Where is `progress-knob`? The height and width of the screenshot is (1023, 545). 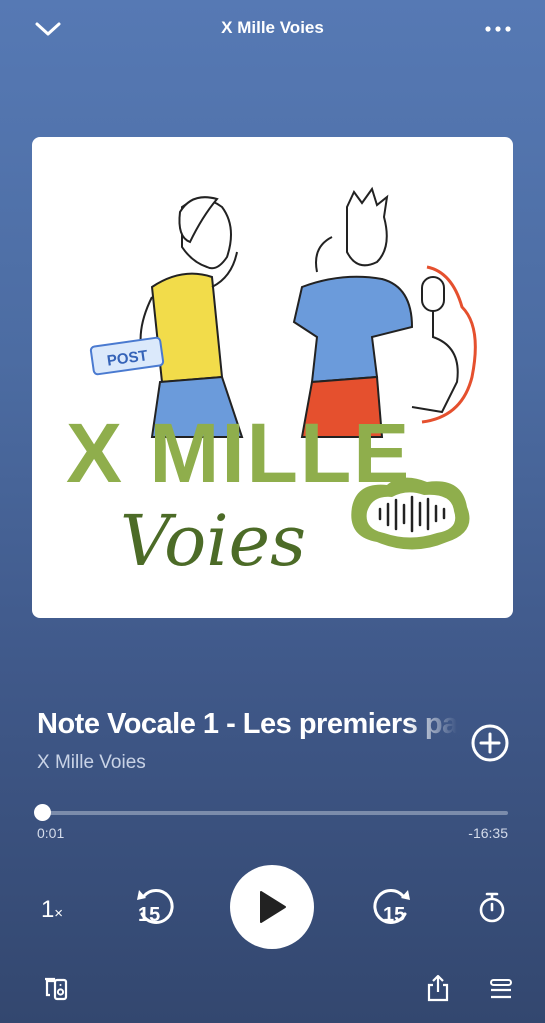
progress-knob is located at coordinates (43, 812).